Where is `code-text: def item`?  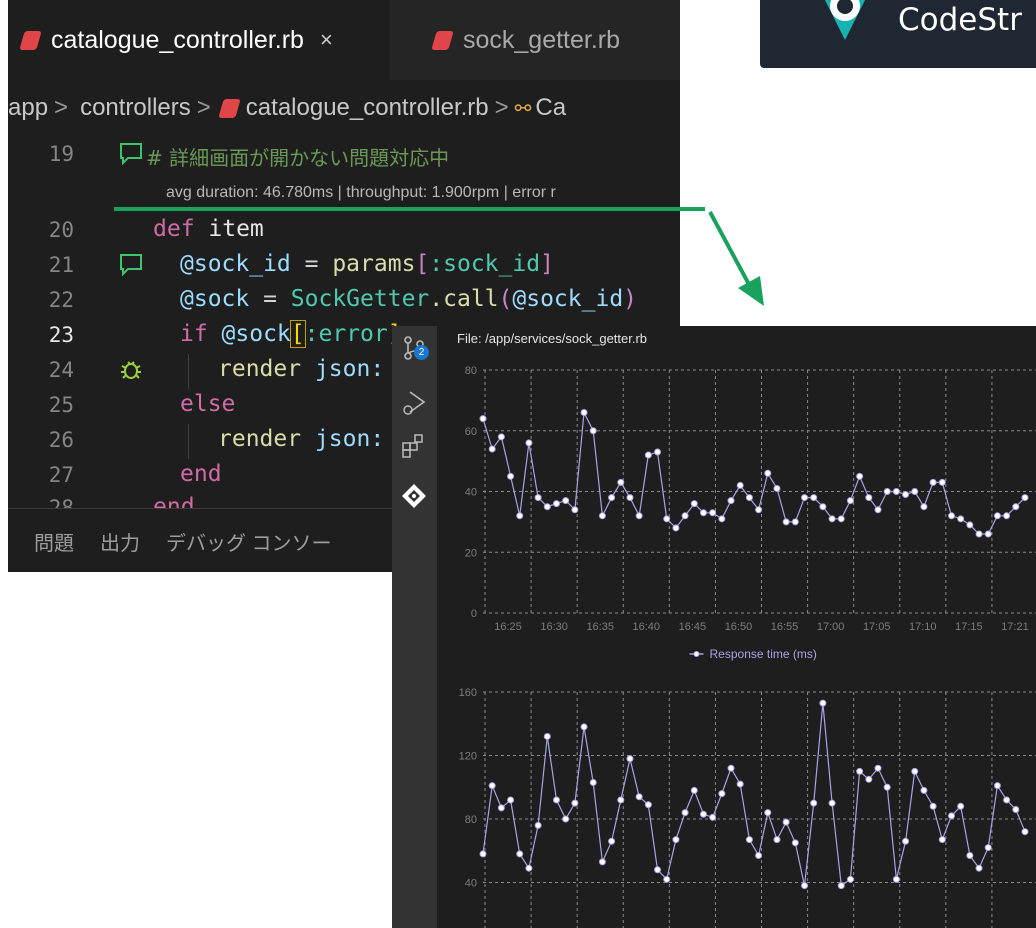 code-text: def item is located at coordinates (208, 229).